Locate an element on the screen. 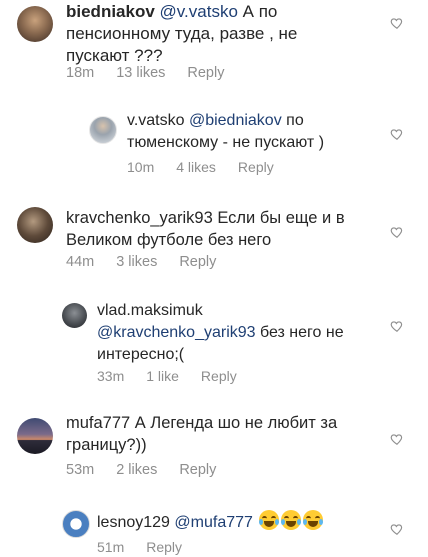 This screenshot has width=428, height=557. comment-text: lesnoy129 @mufa777 is located at coordinates (242, 522).